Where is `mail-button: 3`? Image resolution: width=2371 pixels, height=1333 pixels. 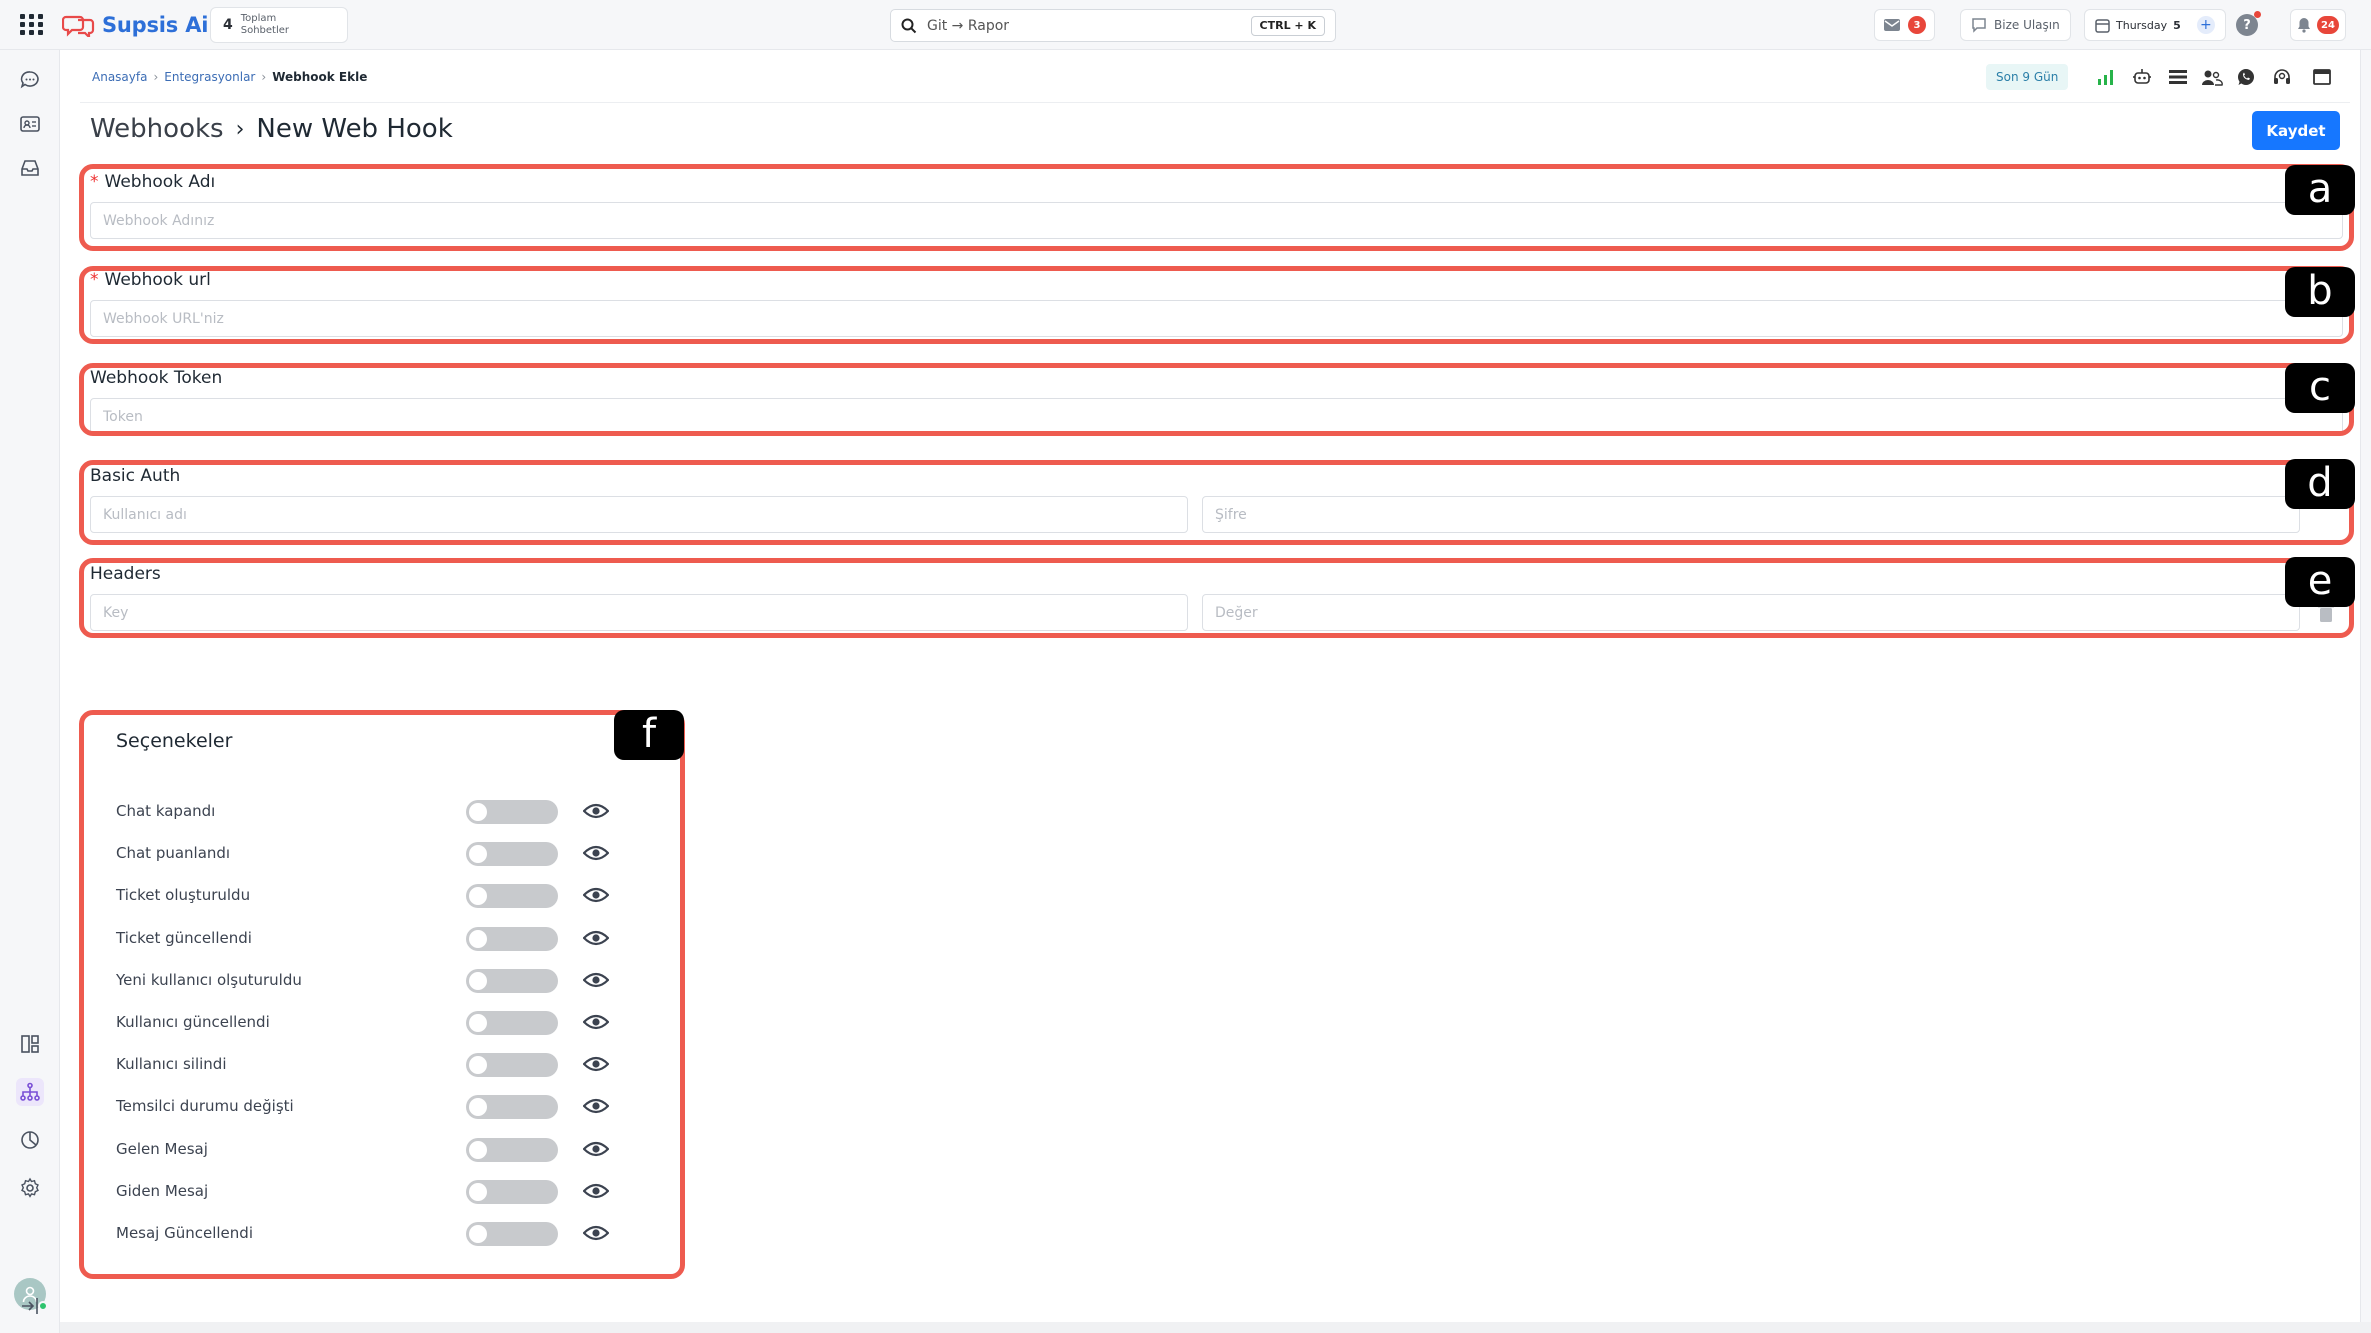
mail-button: 3 is located at coordinates (1904, 25).